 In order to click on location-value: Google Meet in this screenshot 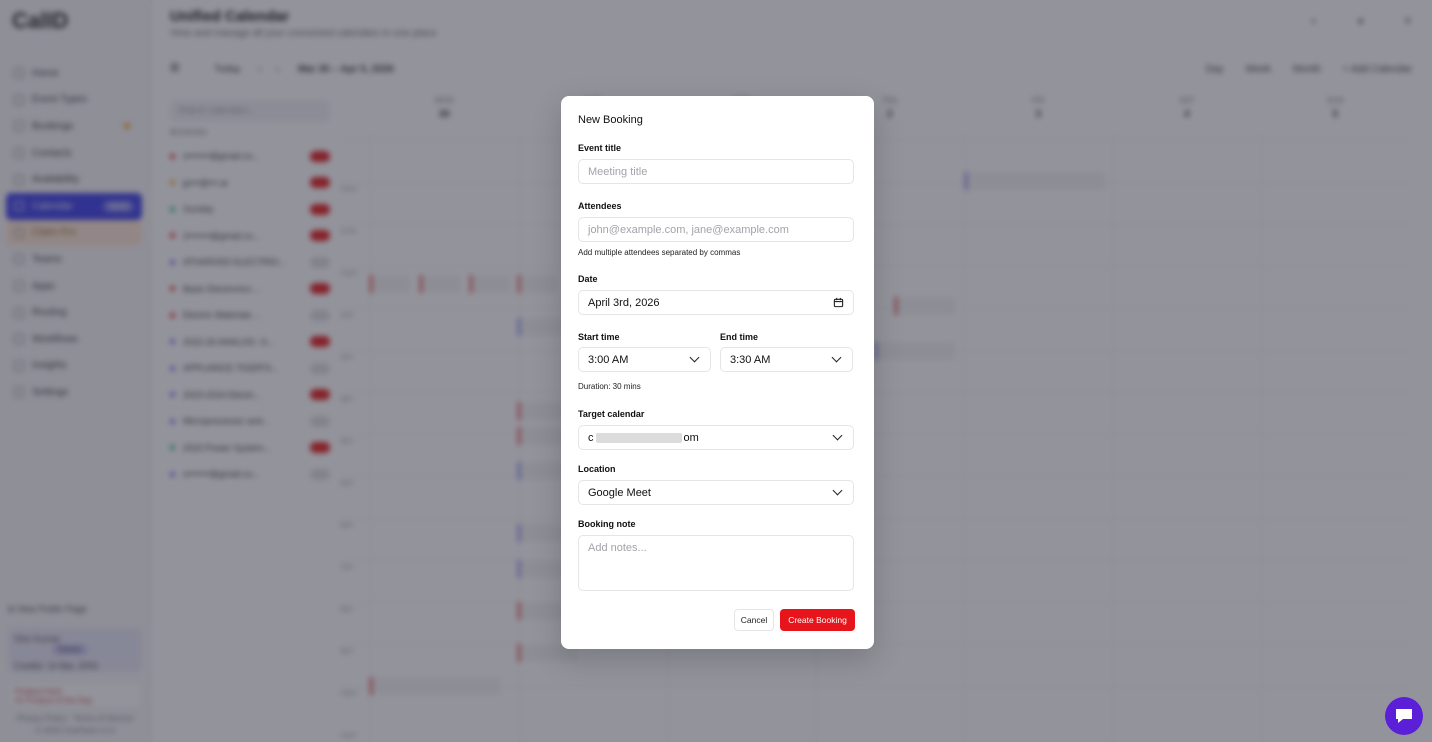, I will do `click(619, 492)`.